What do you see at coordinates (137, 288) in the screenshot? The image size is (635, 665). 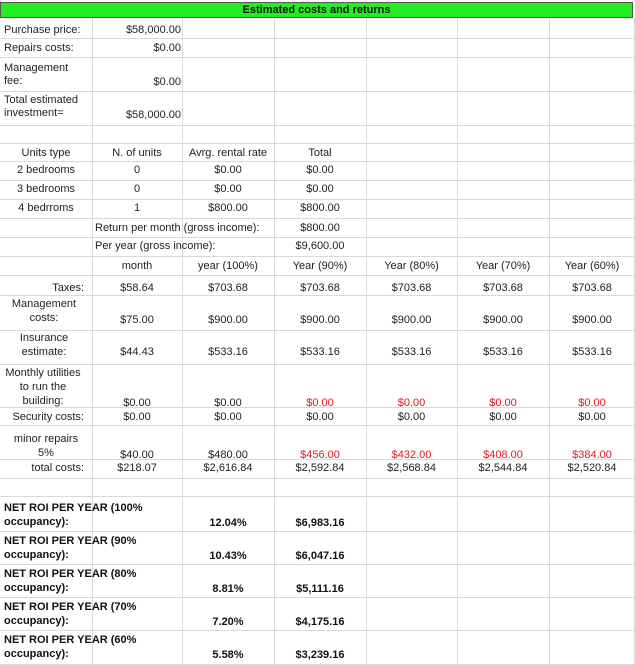 I see `cost-value-cell: $58.64` at bounding box center [137, 288].